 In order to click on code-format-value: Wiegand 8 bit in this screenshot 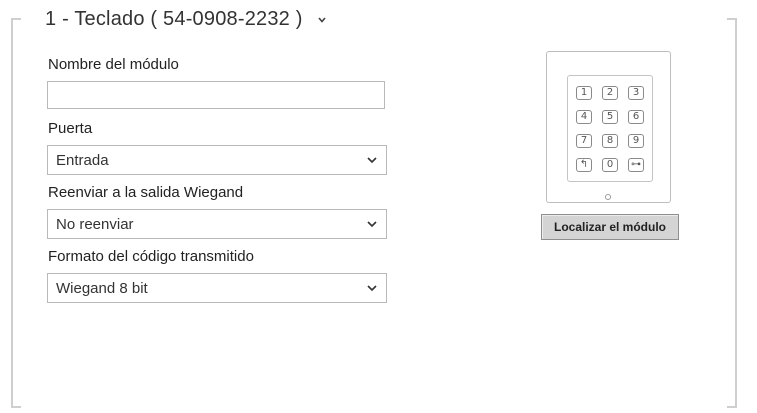, I will do `click(102, 288)`.